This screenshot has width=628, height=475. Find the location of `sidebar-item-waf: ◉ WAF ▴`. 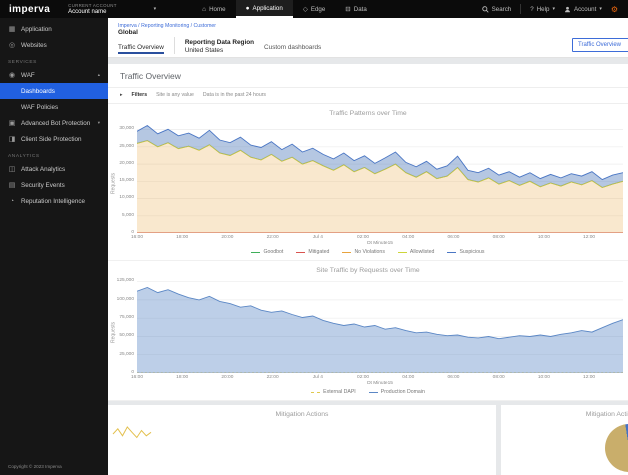

sidebar-item-waf: ◉ WAF ▴ is located at coordinates (54, 75).